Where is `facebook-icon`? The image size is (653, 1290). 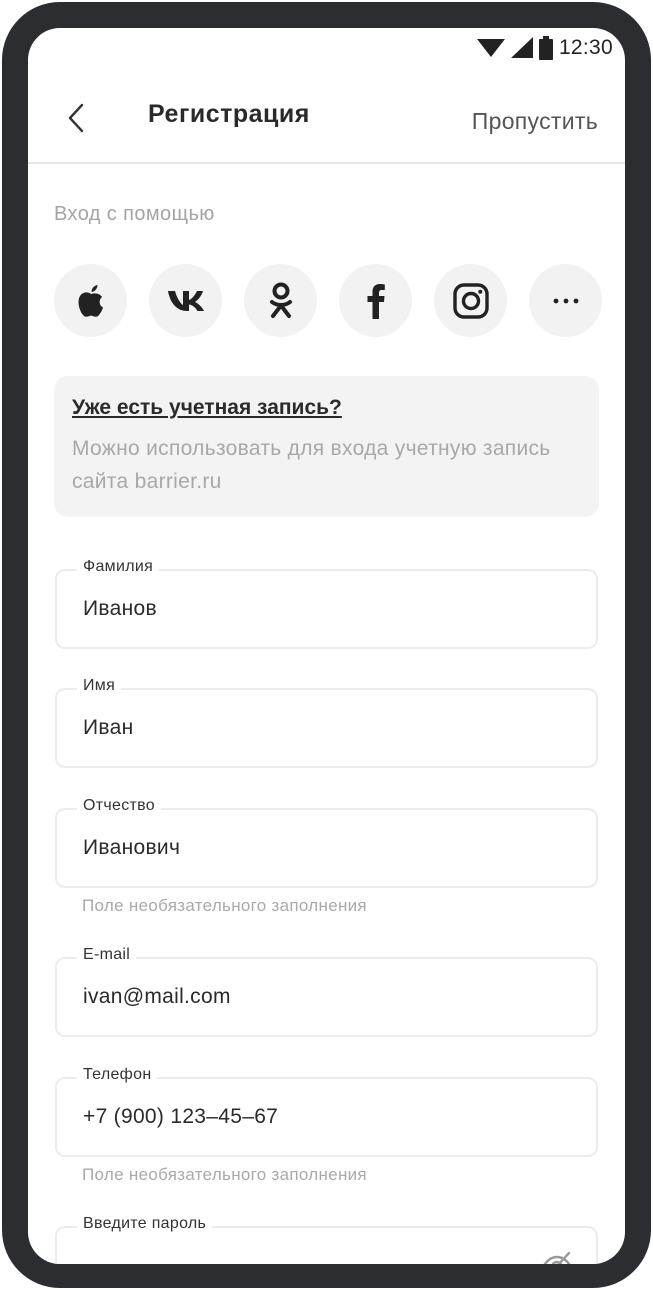 facebook-icon is located at coordinates (376, 301).